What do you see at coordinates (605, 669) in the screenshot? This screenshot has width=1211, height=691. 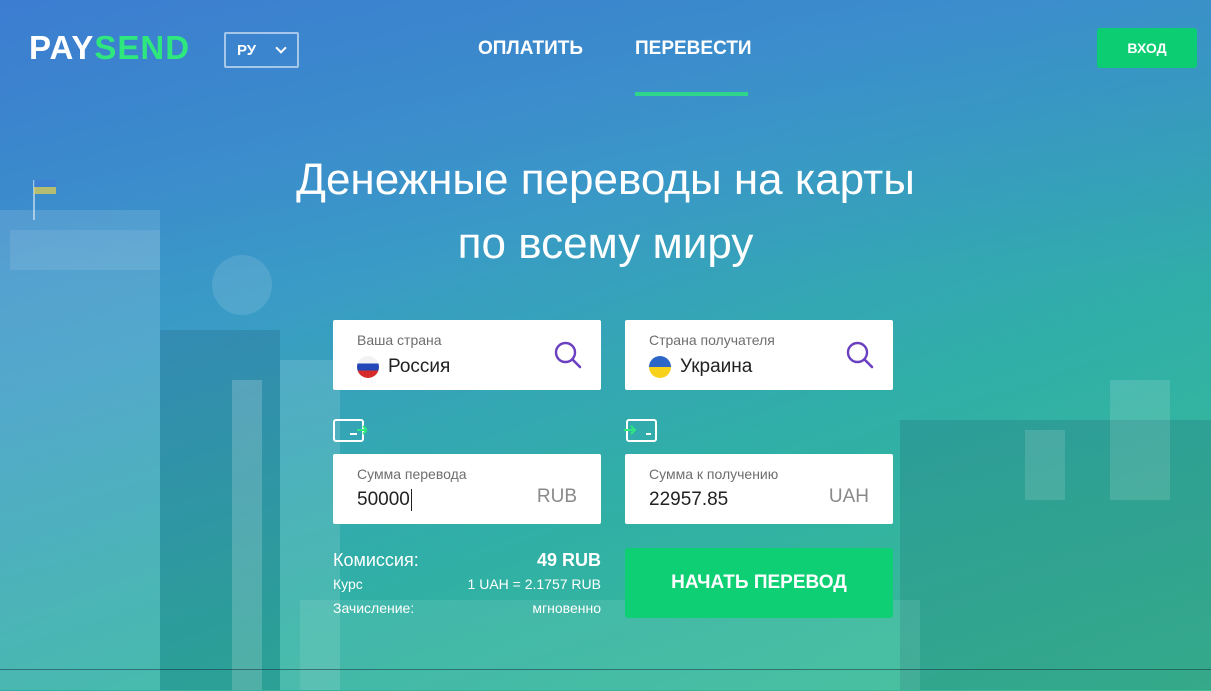 I see `bottom-divider` at bounding box center [605, 669].